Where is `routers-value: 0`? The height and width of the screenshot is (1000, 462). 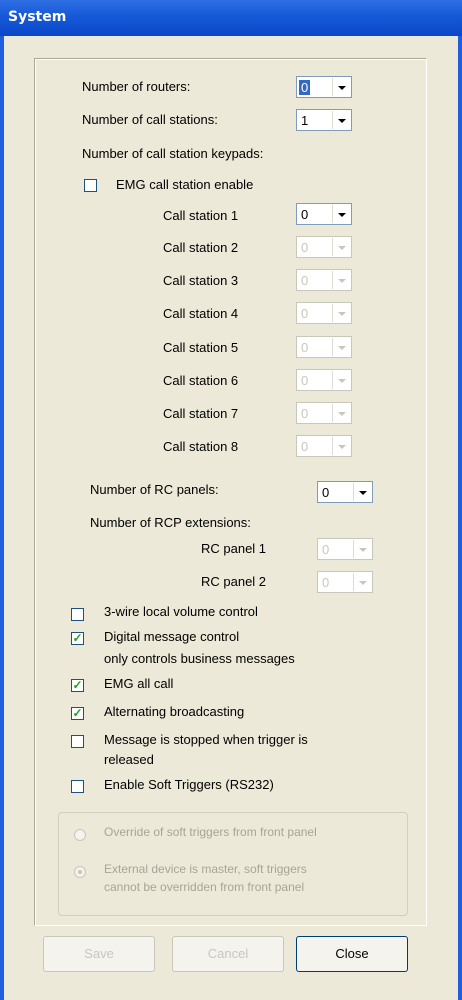
routers-value: 0 is located at coordinates (305, 87).